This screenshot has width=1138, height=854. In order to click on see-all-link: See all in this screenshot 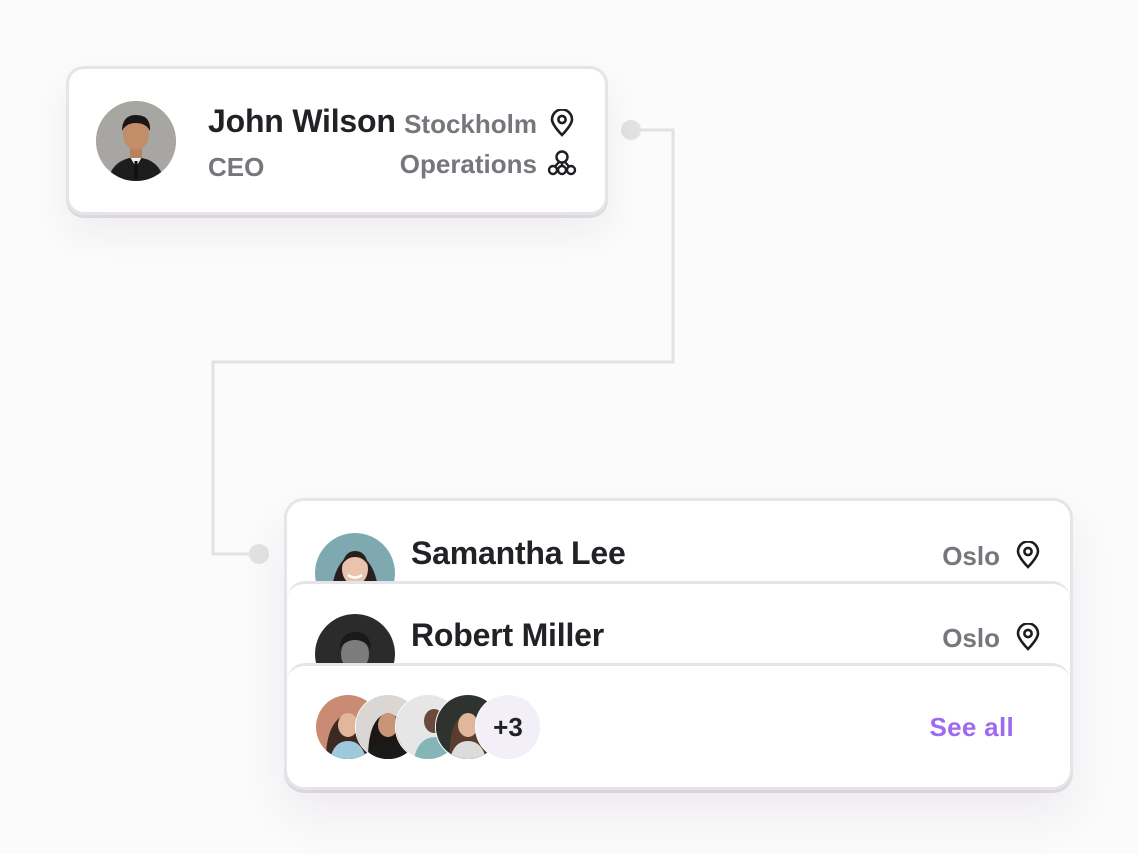, I will do `click(972, 727)`.